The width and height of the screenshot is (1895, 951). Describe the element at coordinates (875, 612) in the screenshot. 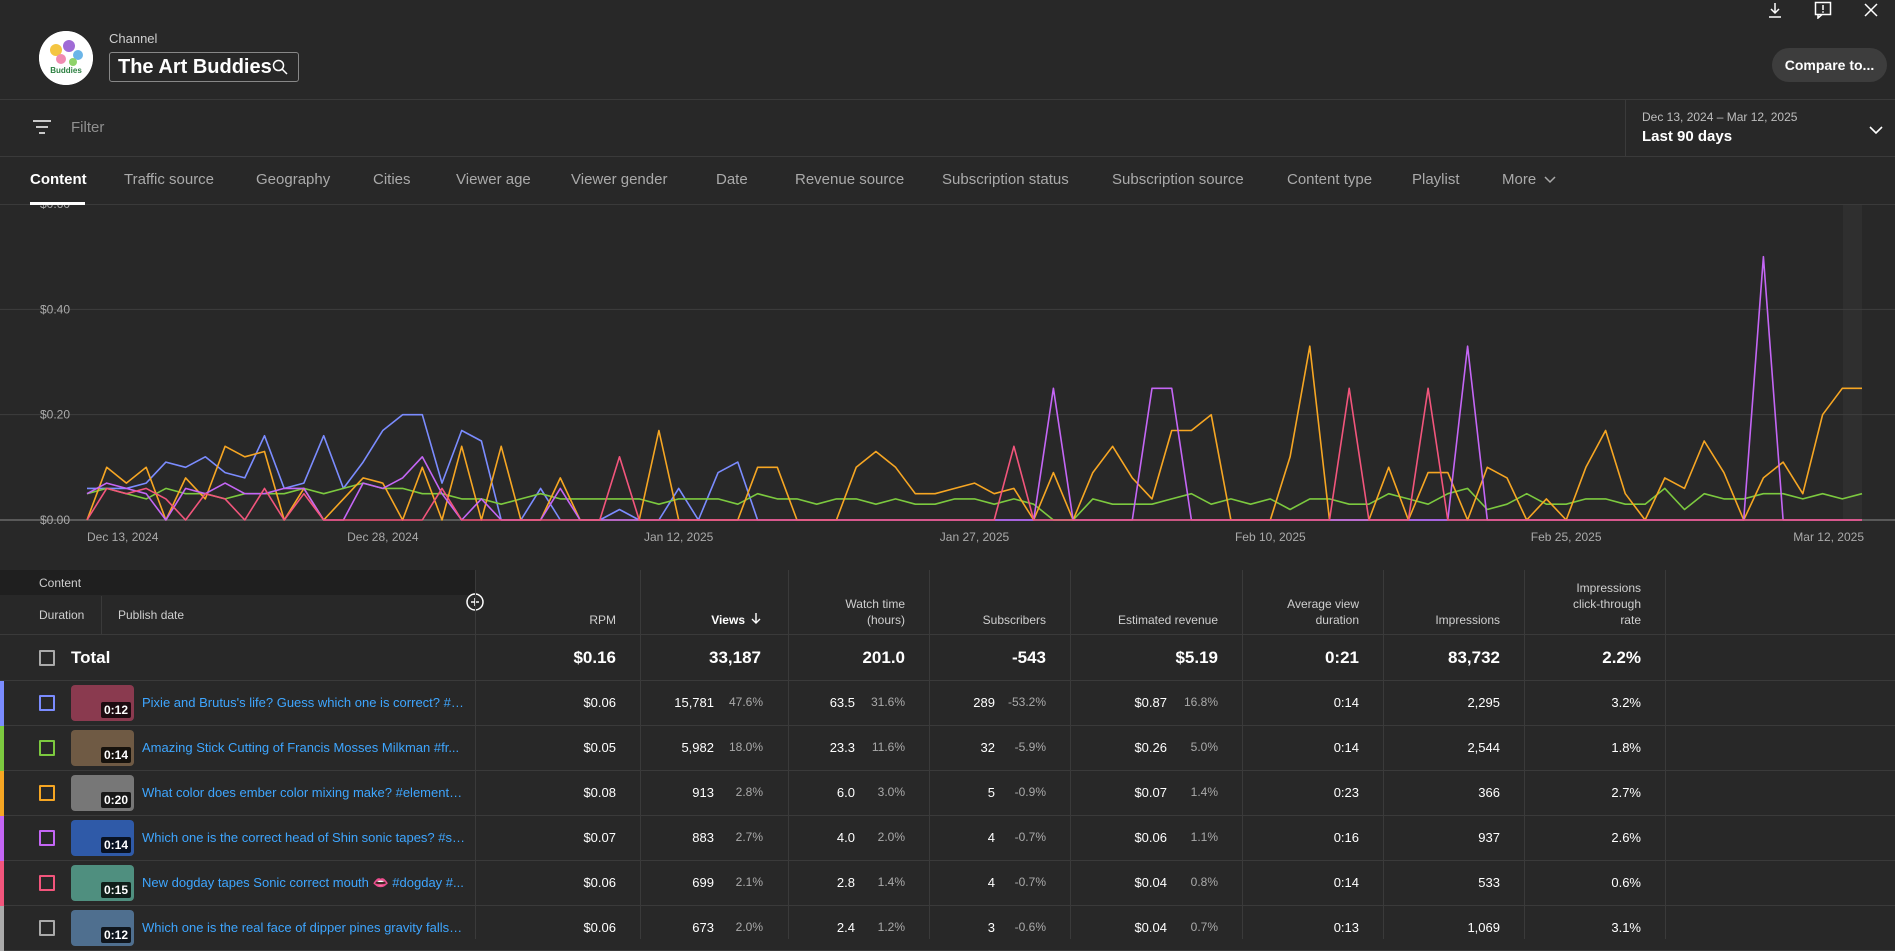

I see `column-header: Watch time (hours)` at that location.